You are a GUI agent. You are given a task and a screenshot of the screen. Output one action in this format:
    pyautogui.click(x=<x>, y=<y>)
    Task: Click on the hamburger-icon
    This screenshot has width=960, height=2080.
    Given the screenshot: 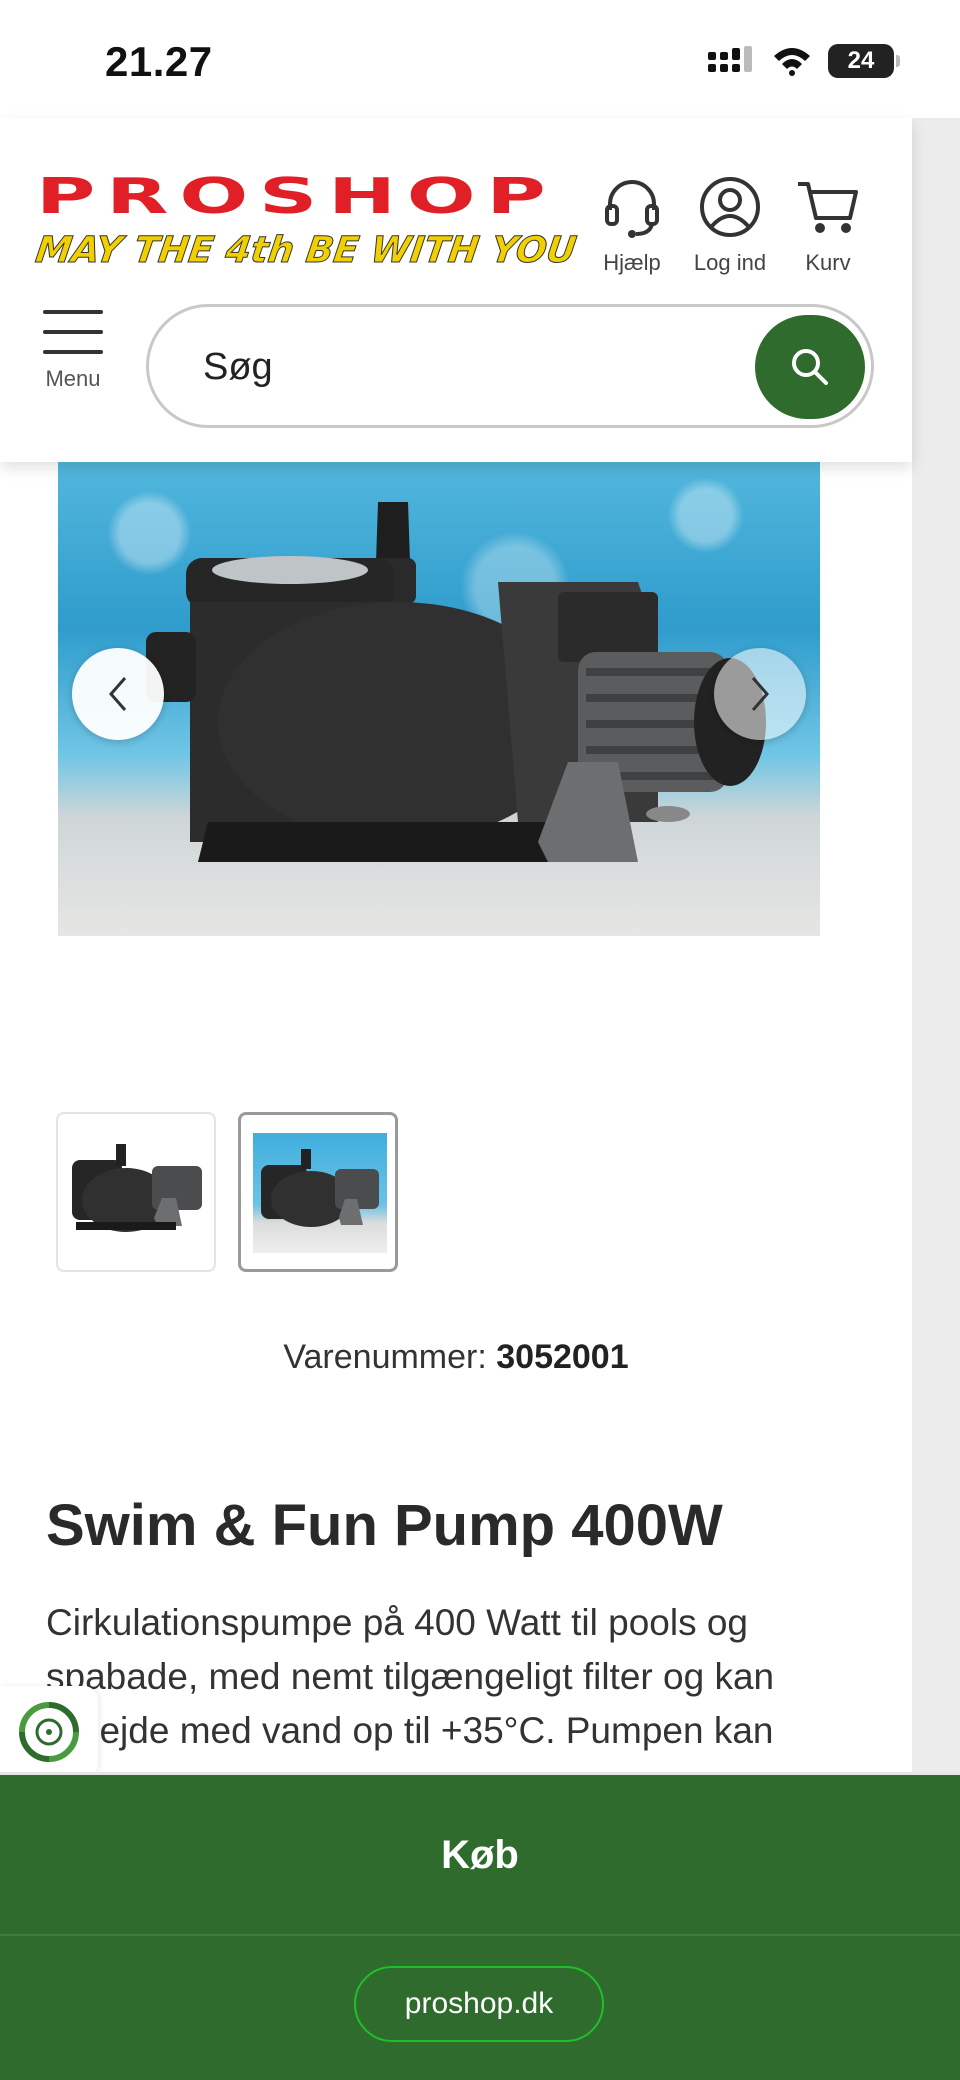 What is the action you would take?
    pyautogui.click(x=73, y=332)
    